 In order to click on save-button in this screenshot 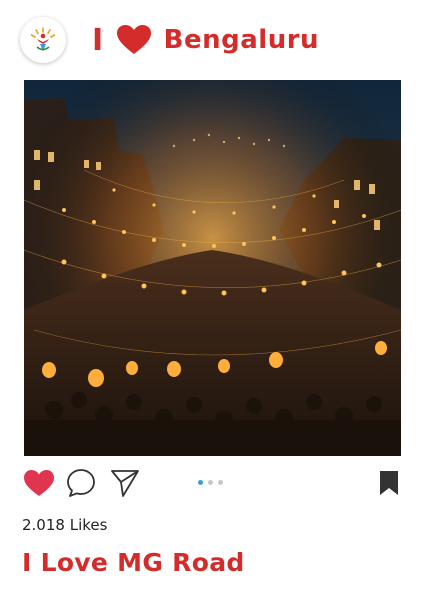, I will do `click(389, 483)`.